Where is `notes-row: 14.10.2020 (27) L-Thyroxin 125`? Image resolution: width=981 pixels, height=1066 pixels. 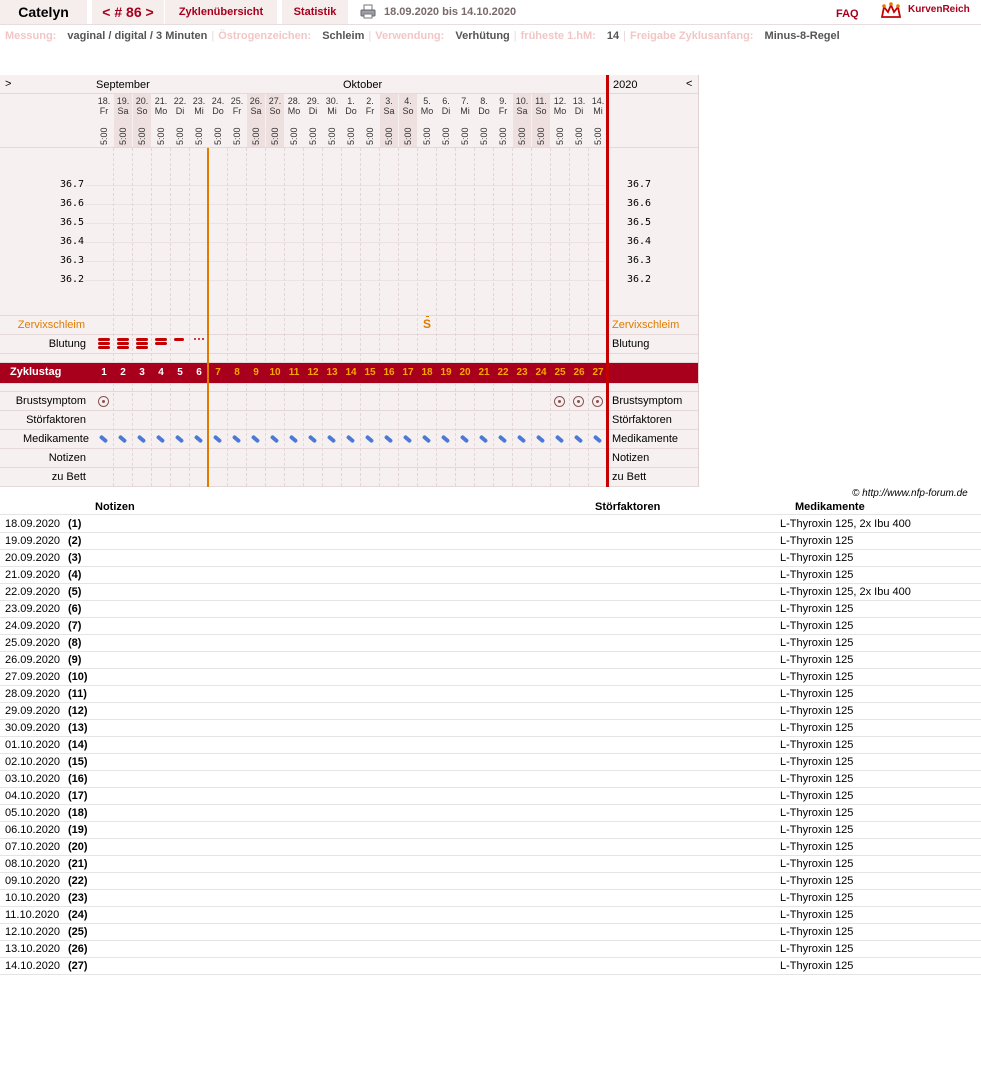
notes-row: 14.10.2020 (27) L-Thyroxin 125 is located at coordinates (490, 966).